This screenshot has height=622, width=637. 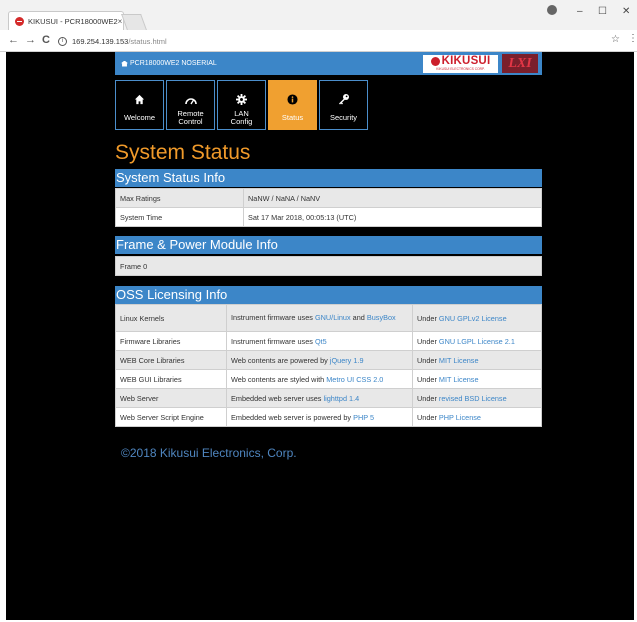 I want to click on account-icon, so click(x=552, y=10).